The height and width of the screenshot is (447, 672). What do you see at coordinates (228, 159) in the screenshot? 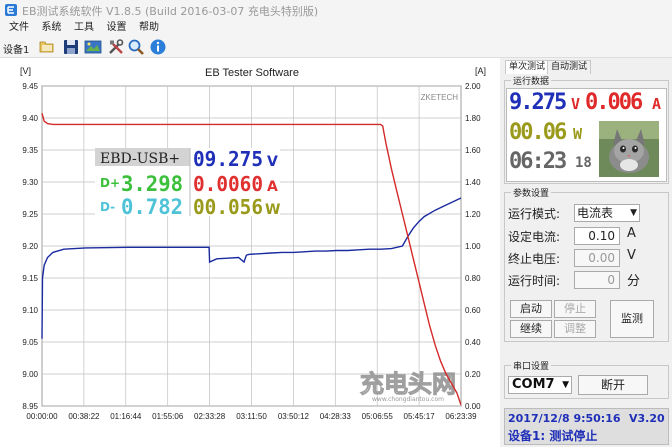
I see `overlay-voltage: 09.275` at bounding box center [228, 159].